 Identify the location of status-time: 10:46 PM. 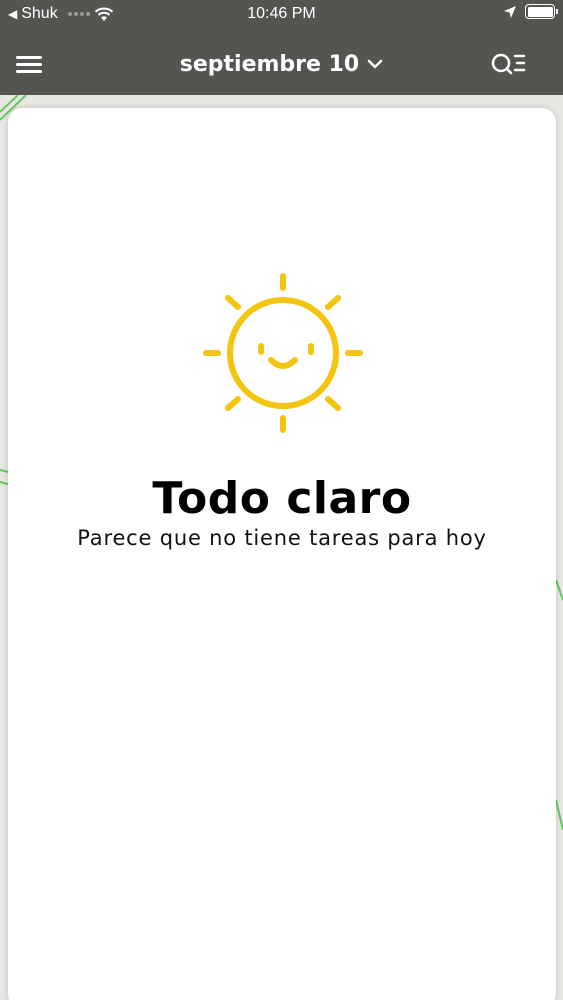
(281, 13).